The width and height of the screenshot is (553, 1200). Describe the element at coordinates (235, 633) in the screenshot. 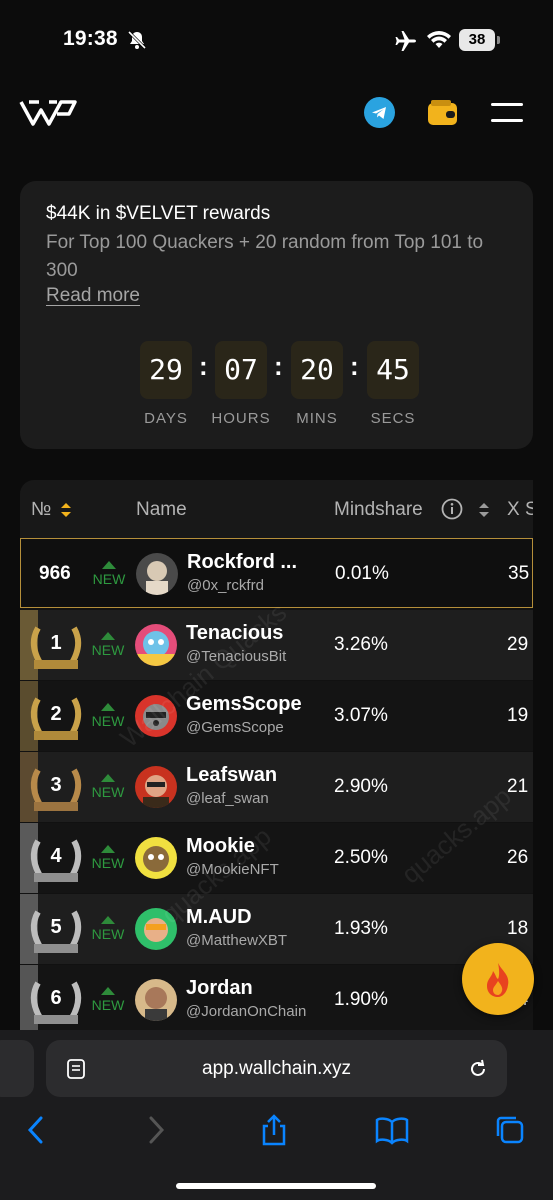

I see `user-name: Tenacious` at that location.